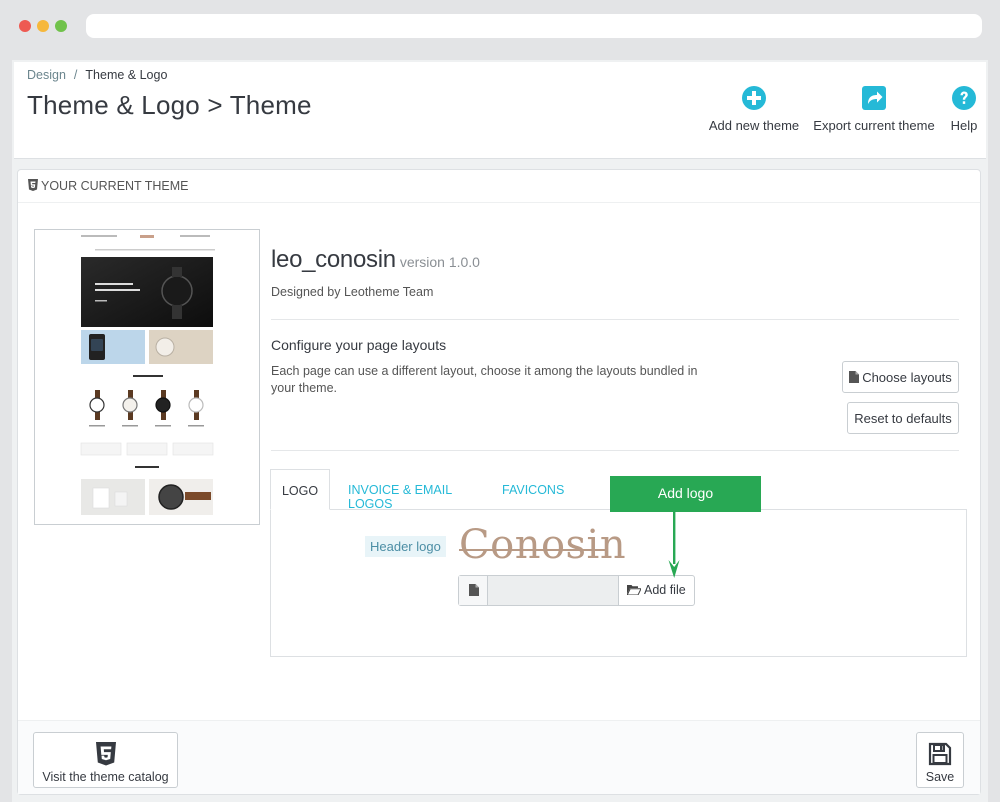 This screenshot has height=802, width=1000. I want to click on share-icon, so click(874, 98).